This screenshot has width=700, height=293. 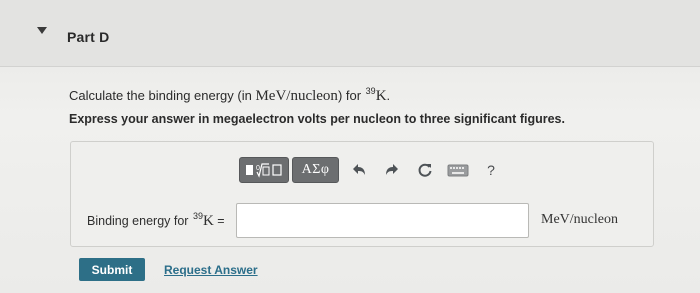 I want to click on svg-text: 0, so click(x=258, y=168).